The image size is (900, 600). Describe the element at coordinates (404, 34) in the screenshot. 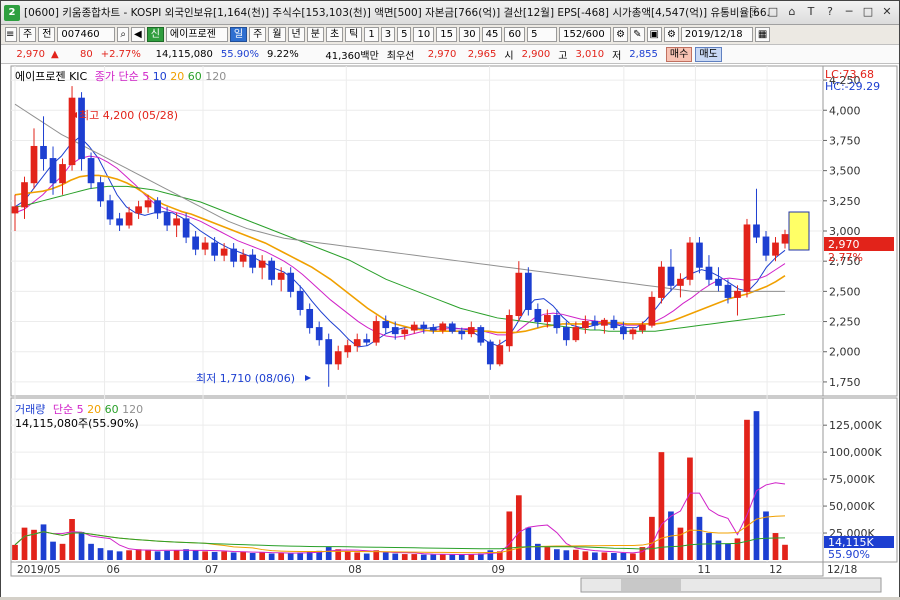

I see `interval-5: 5` at that location.